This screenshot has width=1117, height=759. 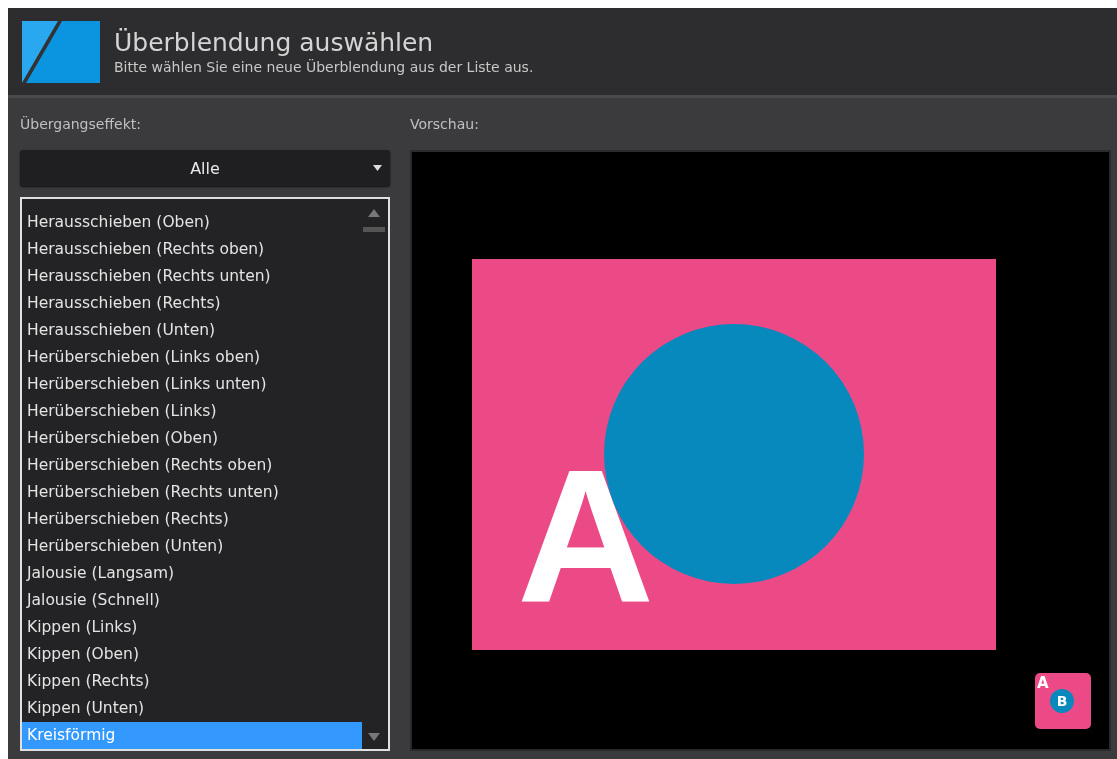 I want to click on effect-list-item: Herausschieben (Unten), so click(x=191, y=330).